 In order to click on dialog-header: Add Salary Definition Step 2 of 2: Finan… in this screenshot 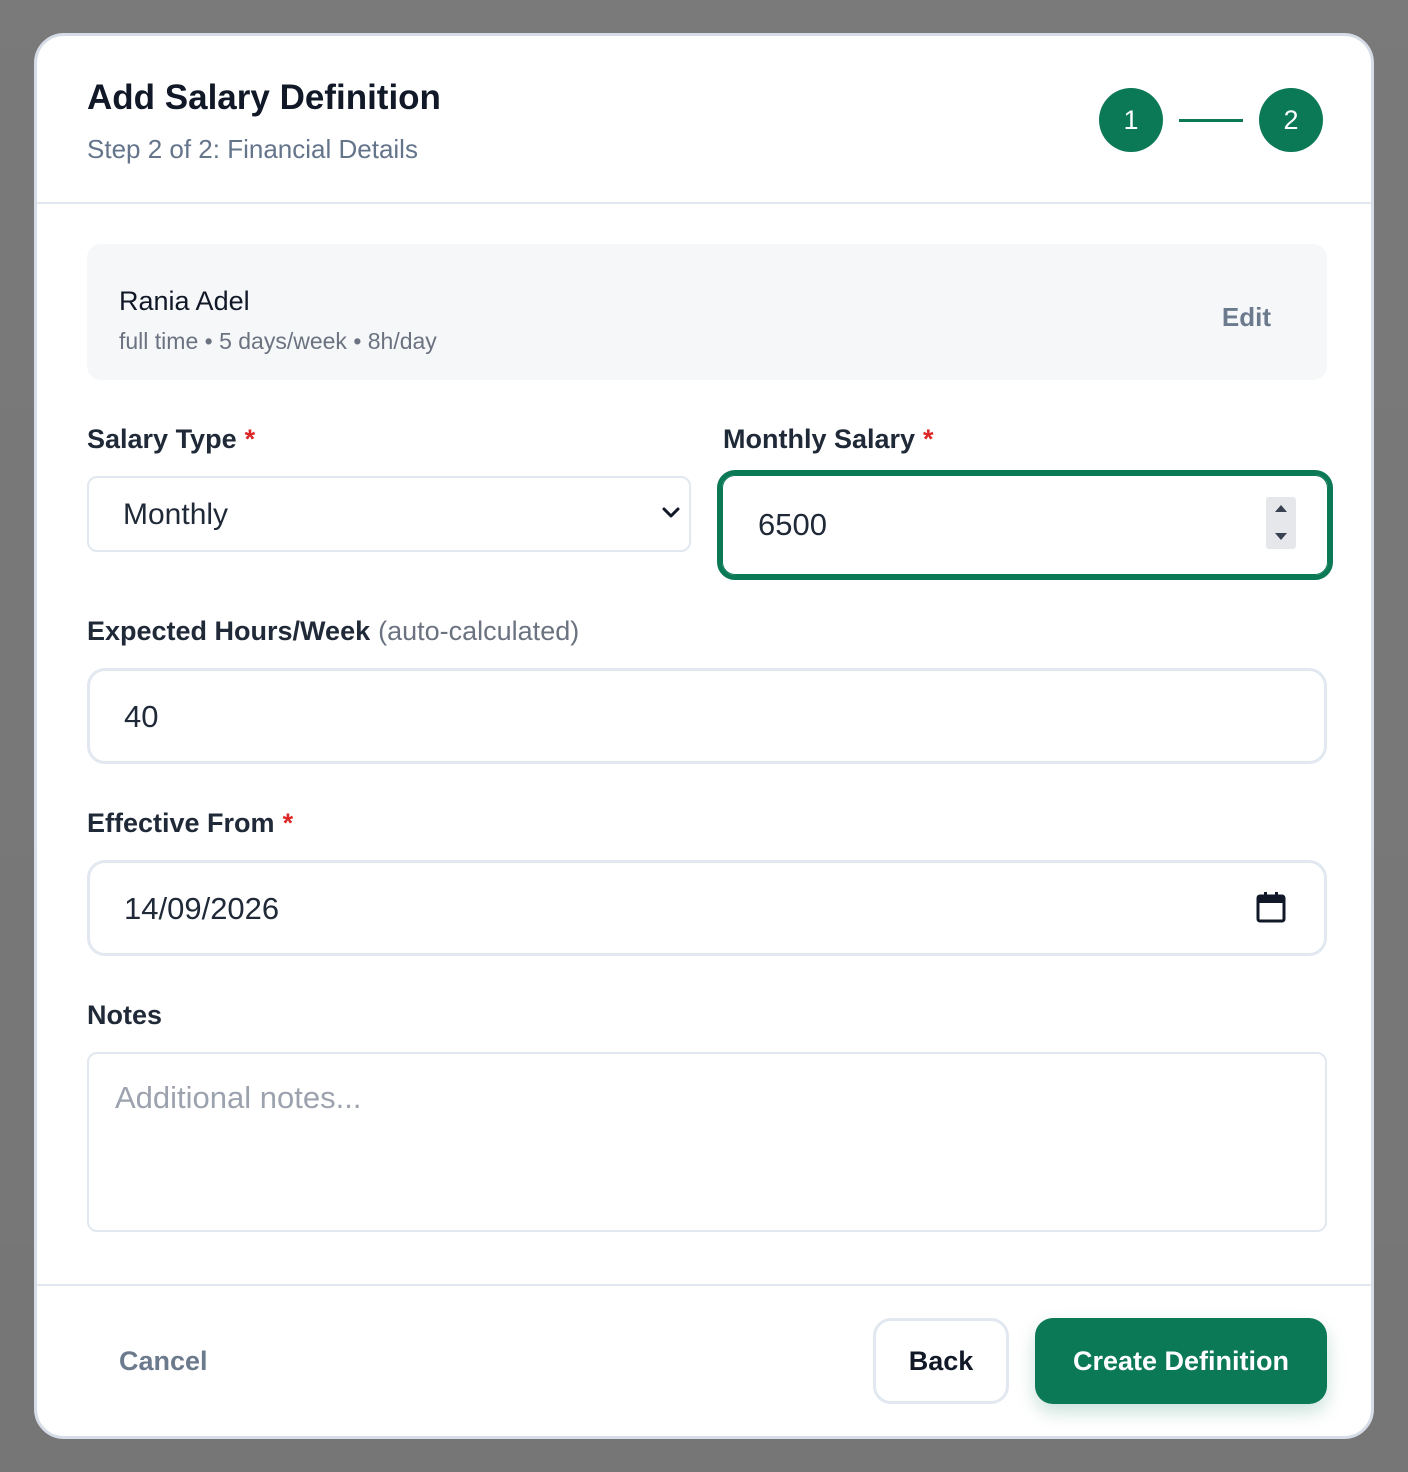, I will do `click(704, 120)`.